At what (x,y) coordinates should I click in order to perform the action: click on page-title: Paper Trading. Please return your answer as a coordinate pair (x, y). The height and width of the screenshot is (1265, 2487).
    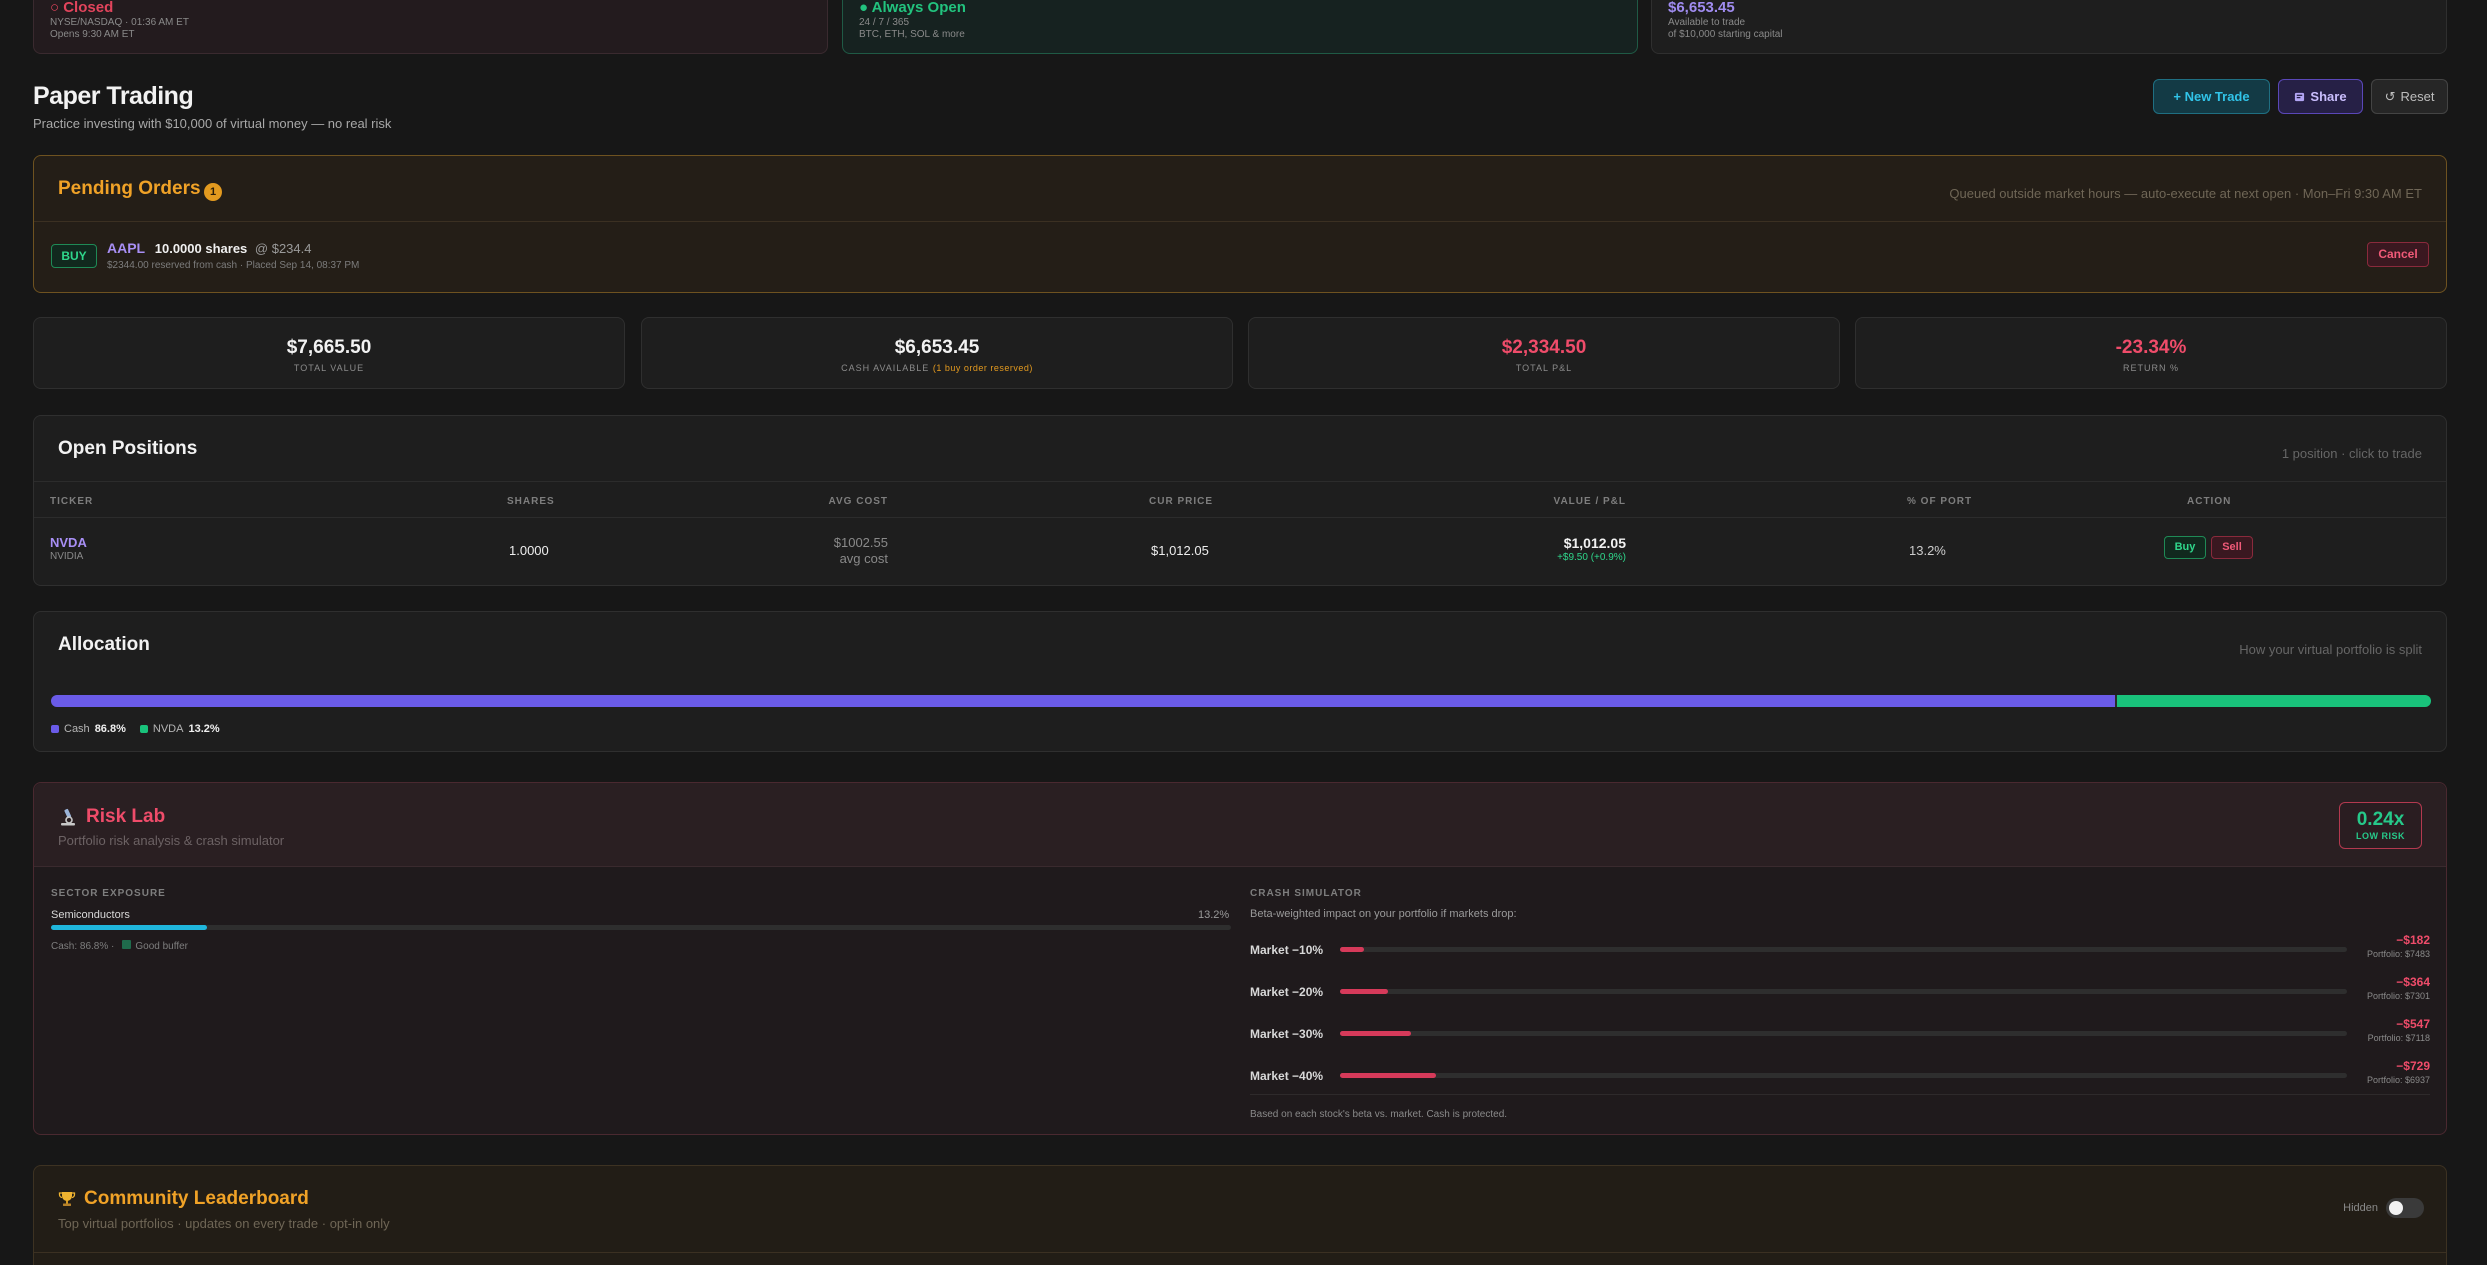
    Looking at the image, I should click on (113, 96).